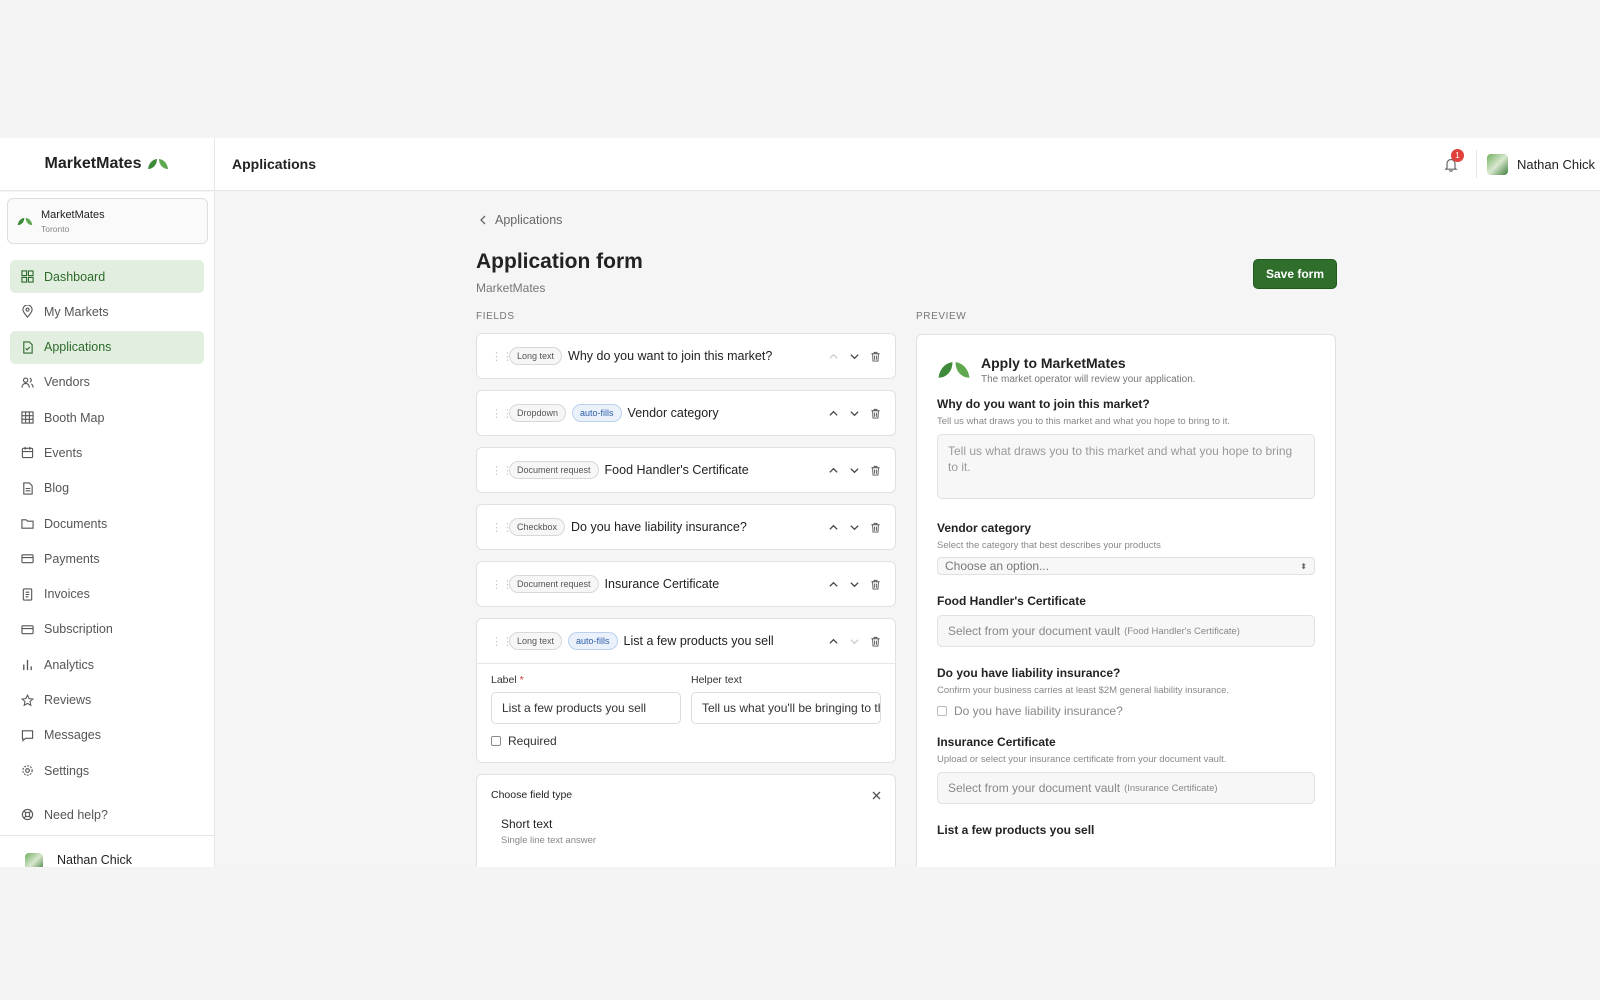 The image size is (1600, 1000). I want to click on help-link: Need help?, so click(107, 814).